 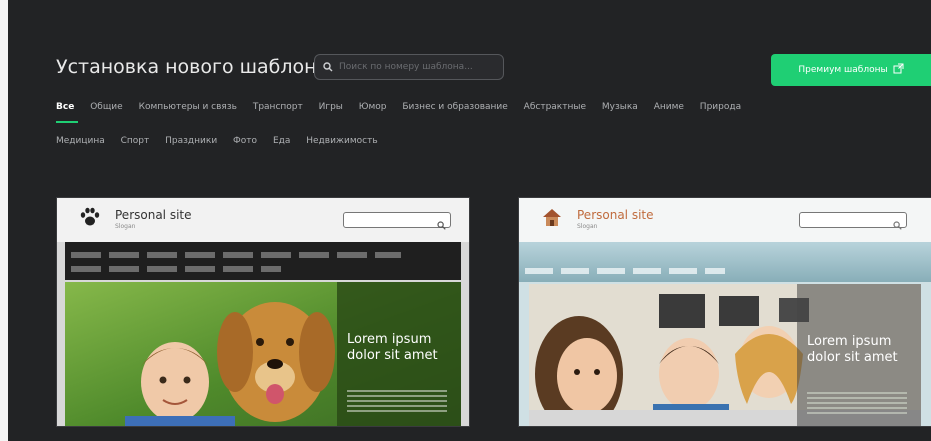 What do you see at coordinates (552, 217) in the screenshot?
I see `house-icon` at bounding box center [552, 217].